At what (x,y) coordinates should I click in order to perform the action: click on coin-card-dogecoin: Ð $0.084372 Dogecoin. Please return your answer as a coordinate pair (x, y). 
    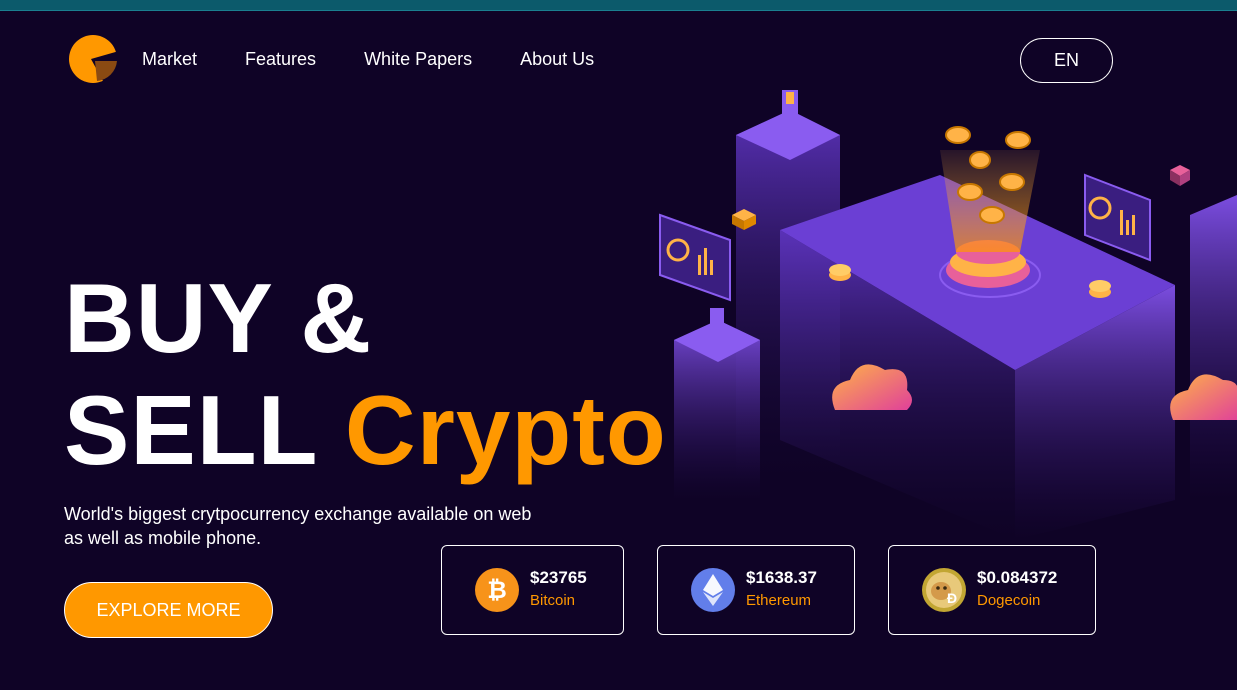
    Looking at the image, I should click on (992, 590).